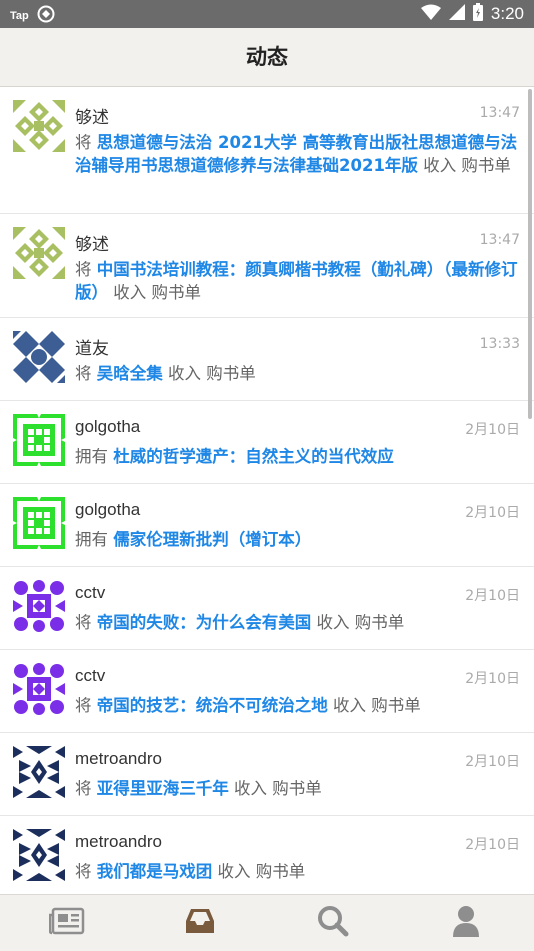  What do you see at coordinates (267, 14) in the screenshot?
I see `status-bar: Tap 3:20` at bounding box center [267, 14].